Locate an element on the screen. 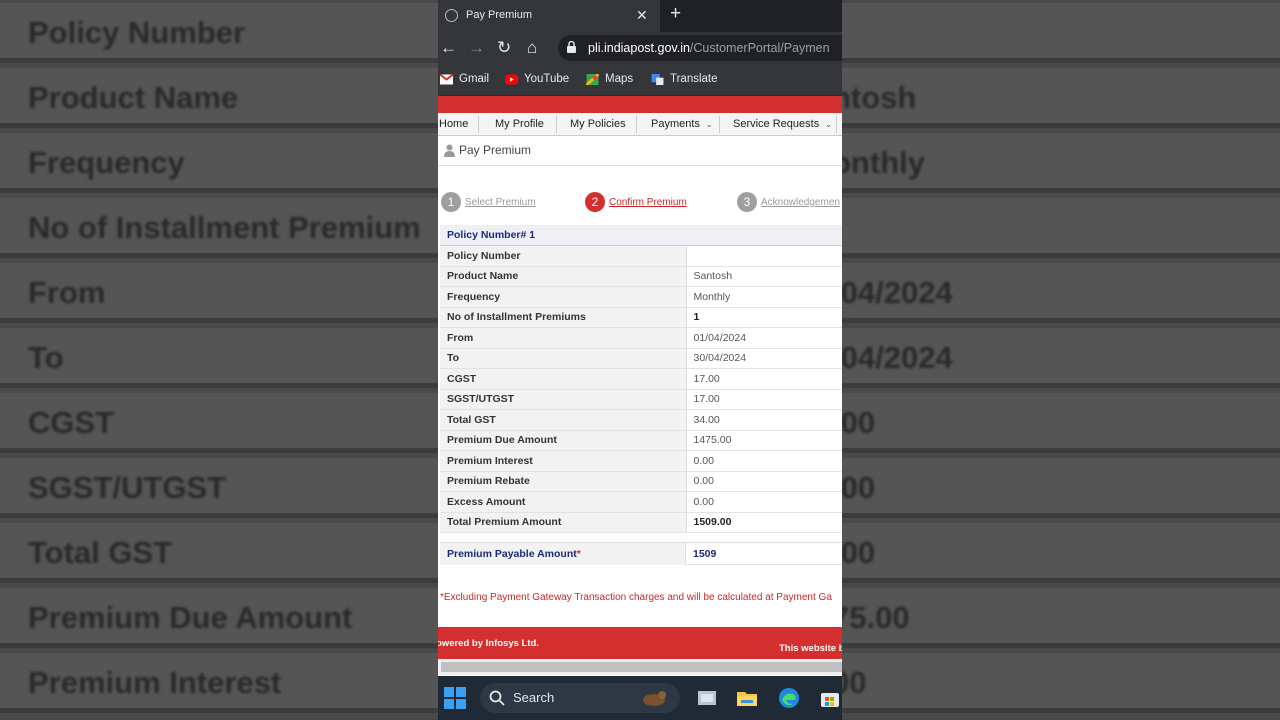 The width and height of the screenshot is (1280, 720). search-icon is located at coordinates (497, 698).